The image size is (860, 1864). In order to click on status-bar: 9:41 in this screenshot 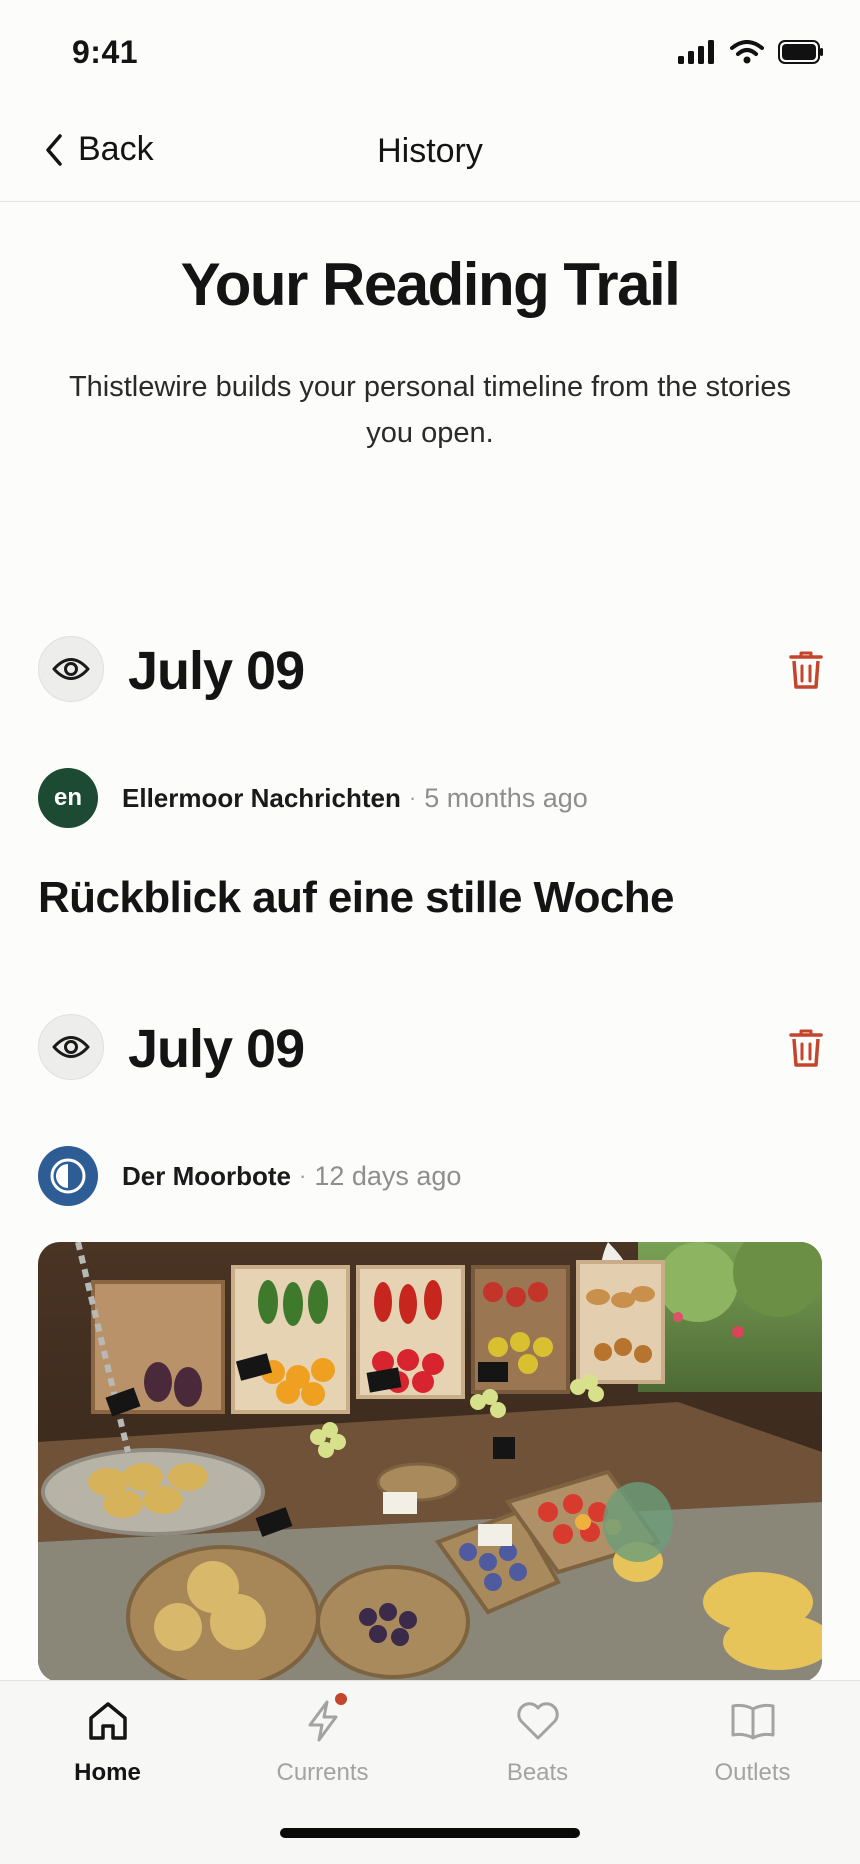, I will do `click(430, 50)`.